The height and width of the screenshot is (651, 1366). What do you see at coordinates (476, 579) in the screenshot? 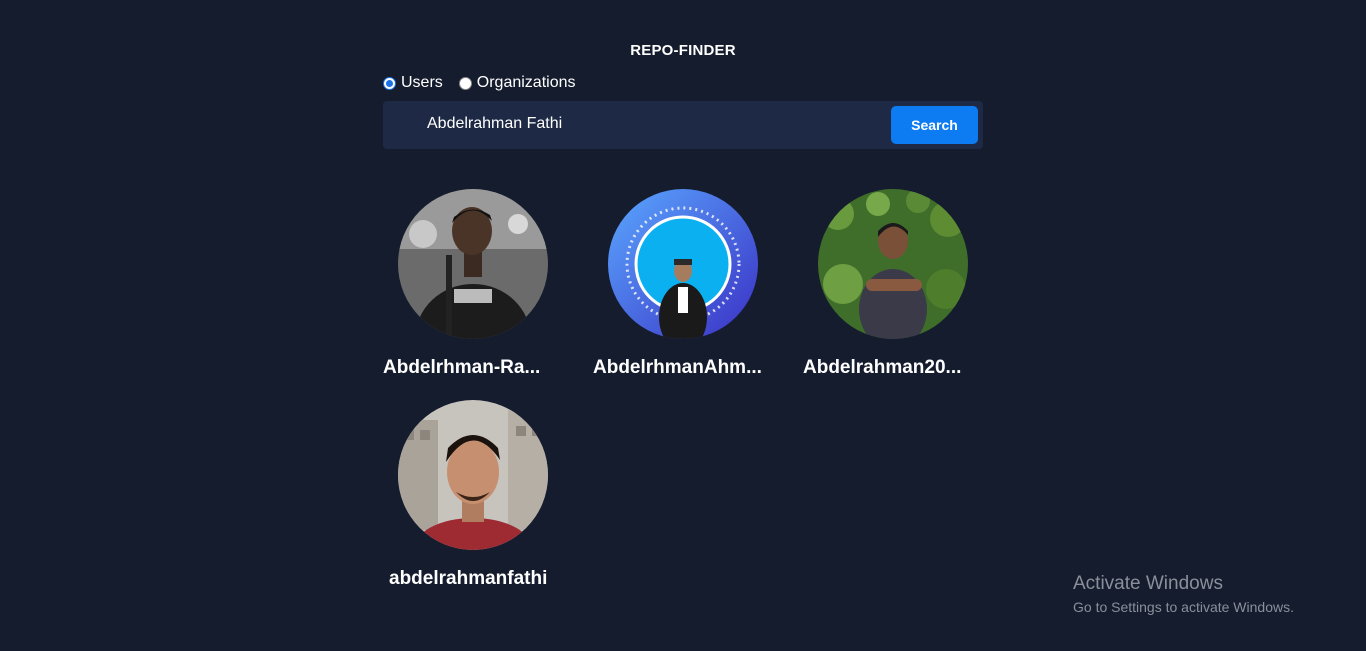
I see `user-name: abdelrahmanfathi` at bounding box center [476, 579].